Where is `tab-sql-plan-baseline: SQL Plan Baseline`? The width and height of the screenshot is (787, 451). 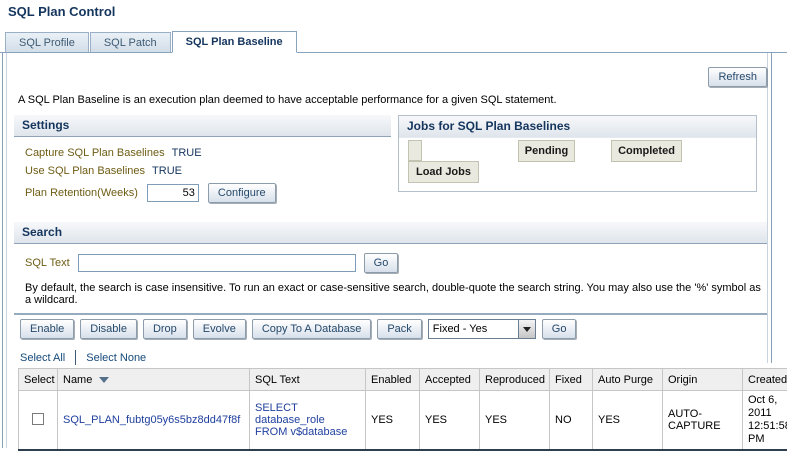
tab-sql-plan-baseline: SQL Plan Baseline is located at coordinates (234, 42).